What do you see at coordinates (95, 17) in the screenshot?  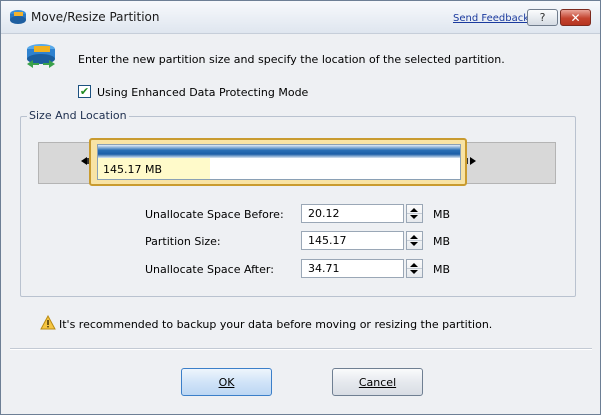 I see `window-title: Move/Resize Partition` at bounding box center [95, 17].